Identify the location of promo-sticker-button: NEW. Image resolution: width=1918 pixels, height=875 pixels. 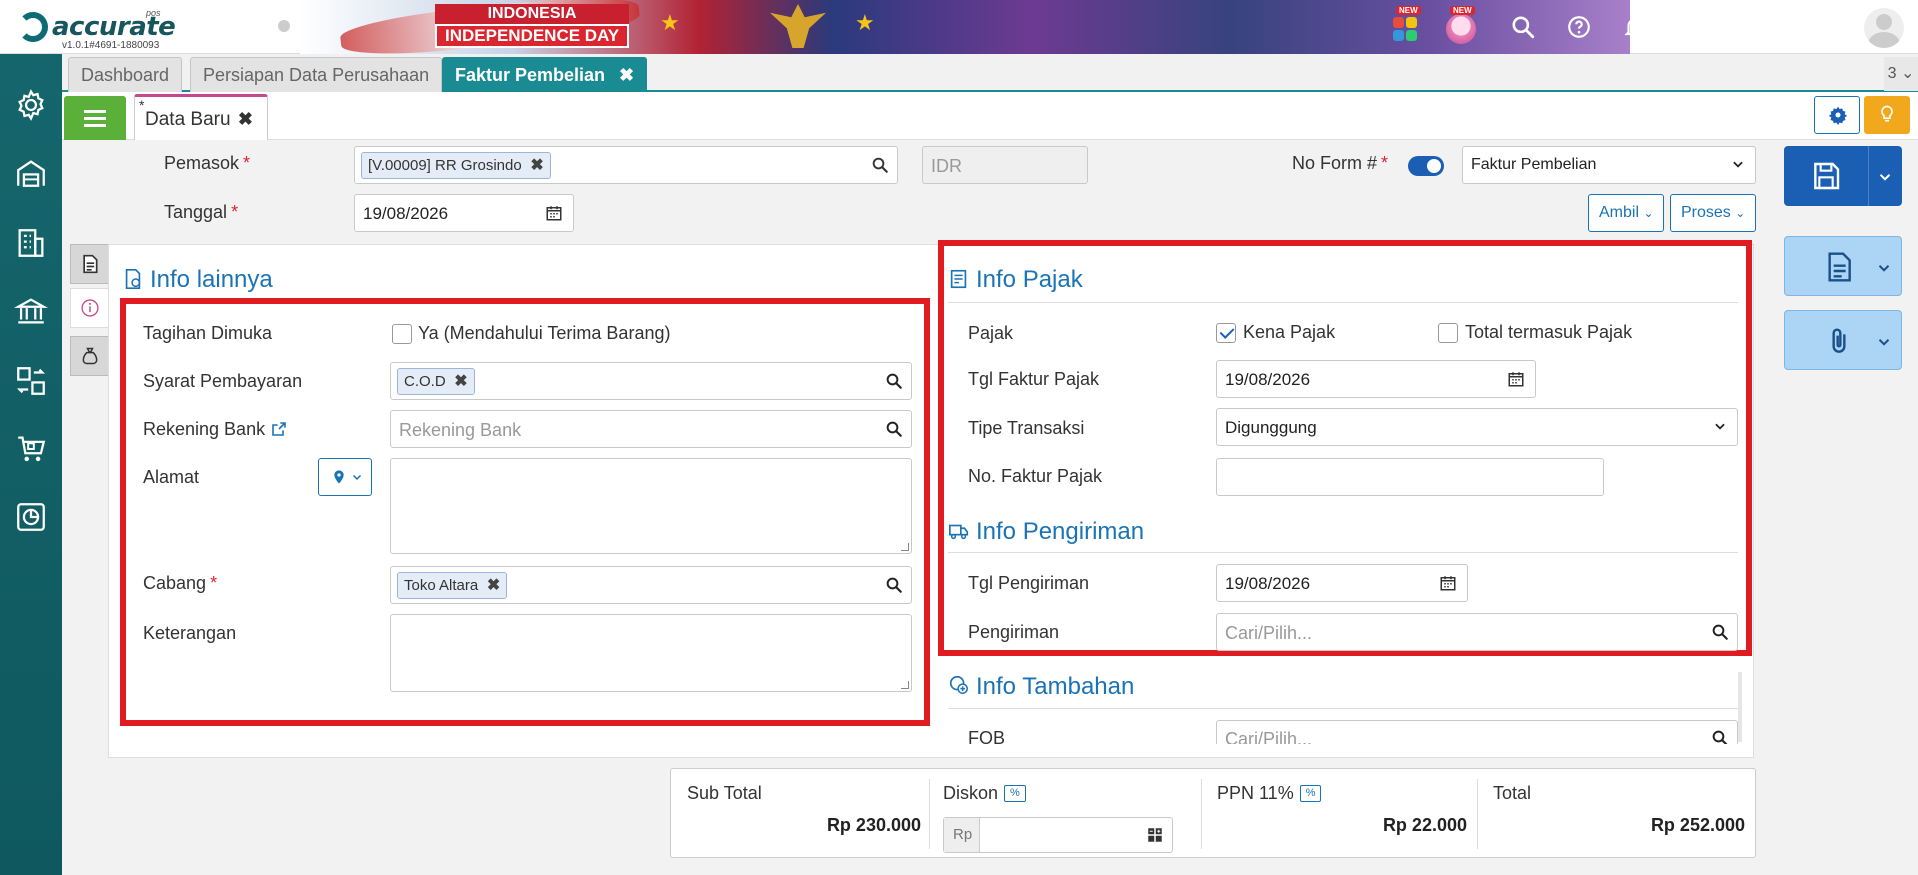
(1461, 25).